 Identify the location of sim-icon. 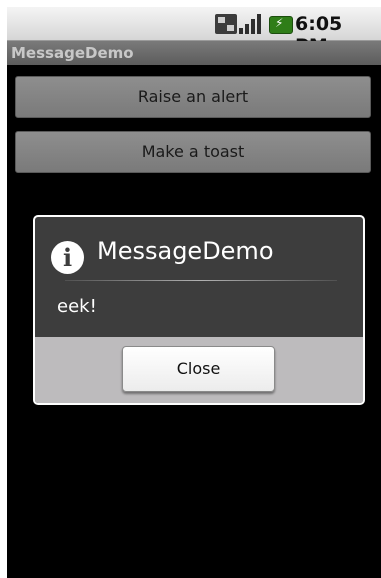
(226, 24).